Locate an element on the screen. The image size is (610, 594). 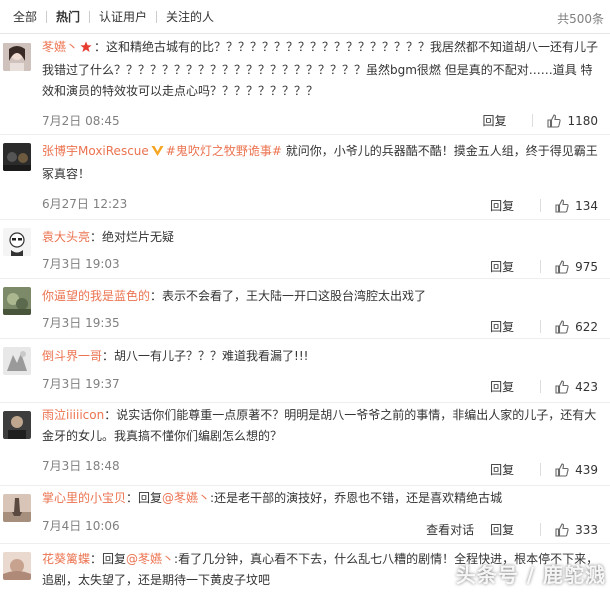
like-button: 1180 is located at coordinates (572, 121).